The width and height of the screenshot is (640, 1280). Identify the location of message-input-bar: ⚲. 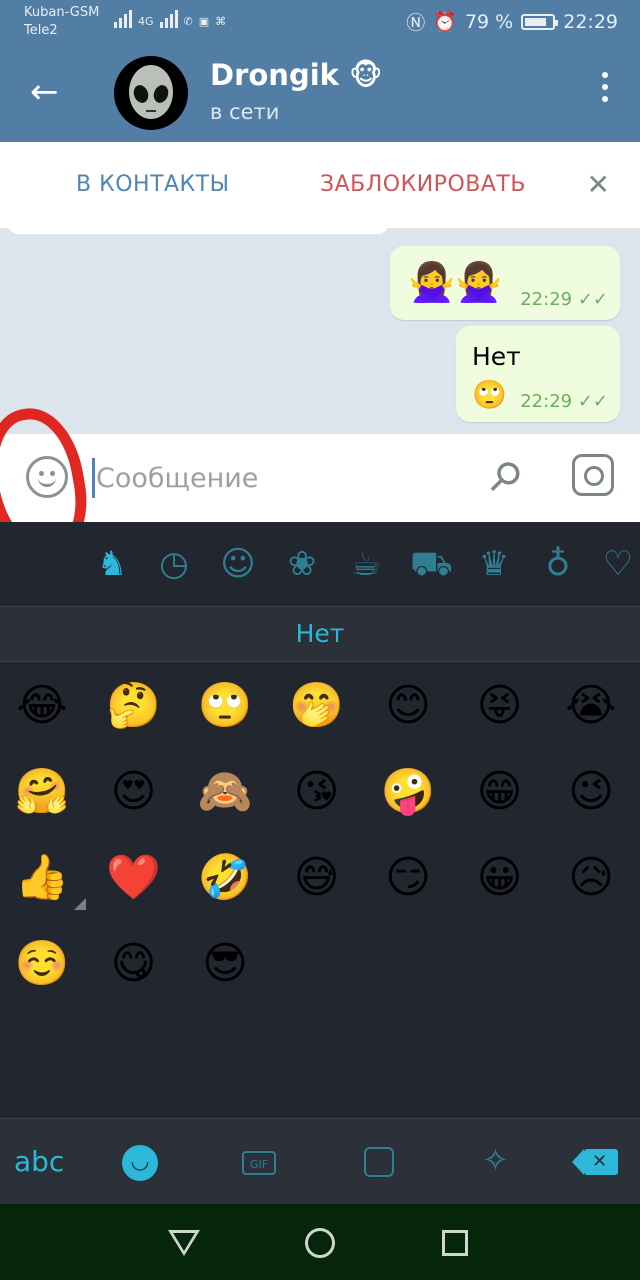
(320, 478).